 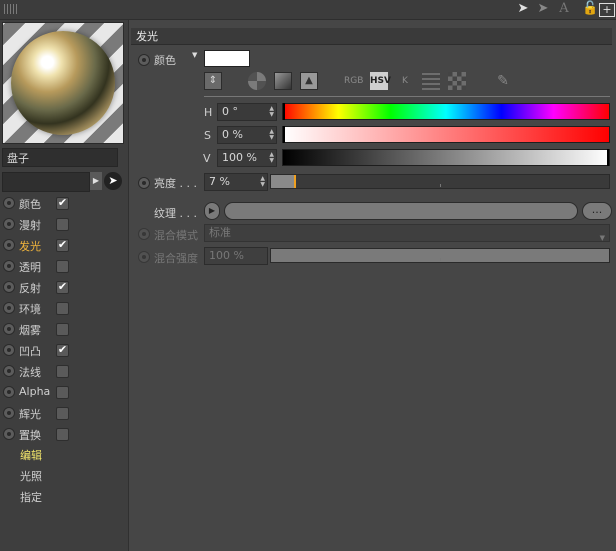 I want to click on play-arrow-icon: ▶, so click(x=96, y=181).